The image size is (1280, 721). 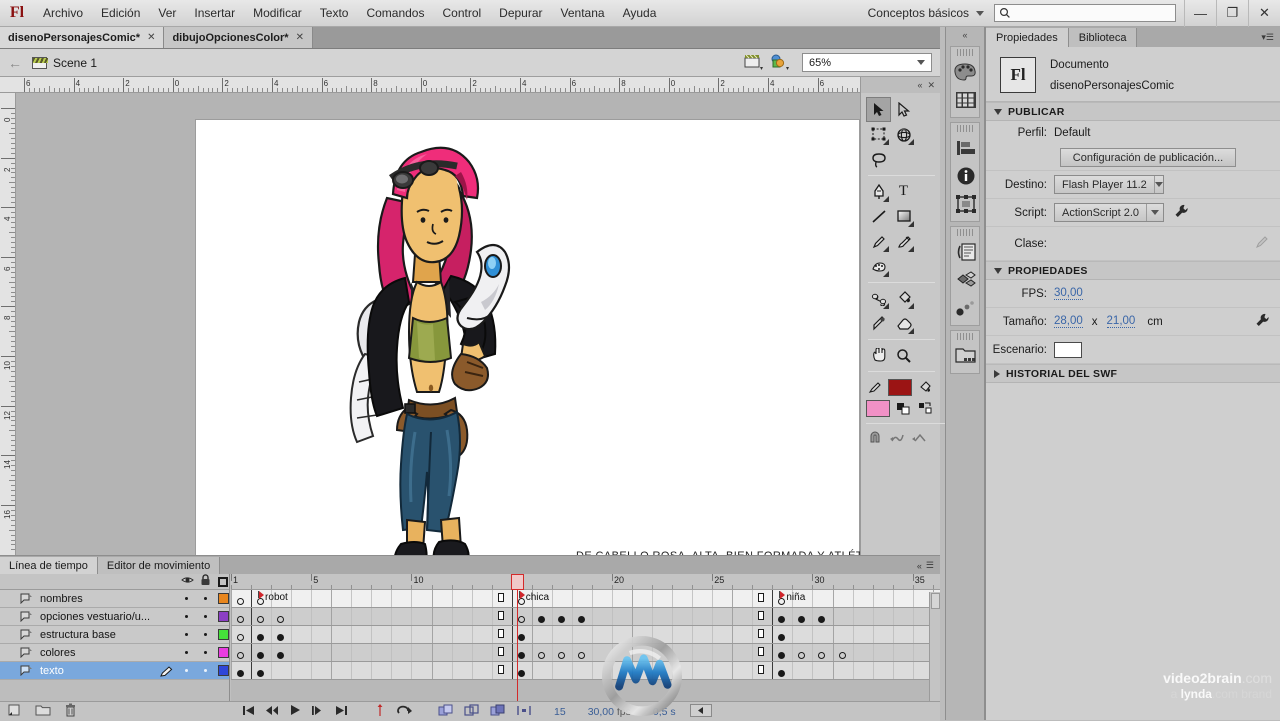 I want to click on selection-tool, so click(x=878, y=109).